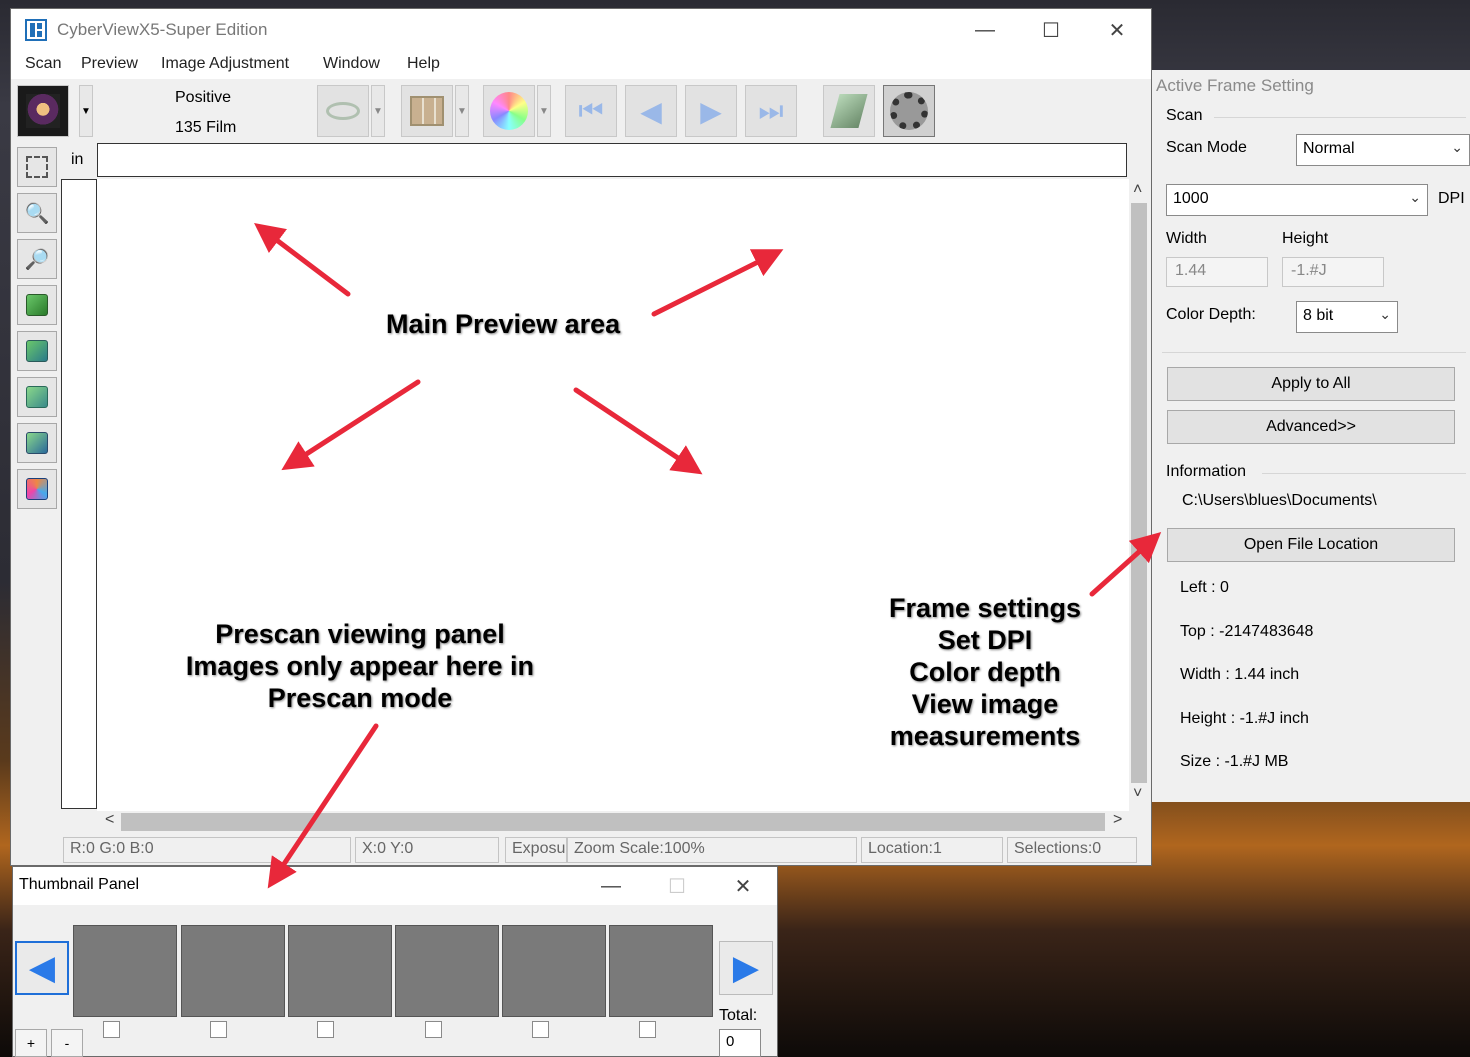 Image resolution: width=1470 pixels, height=1057 pixels. I want to click on annotation-prescan-line2: Images only appear here in, so click(360, 666).